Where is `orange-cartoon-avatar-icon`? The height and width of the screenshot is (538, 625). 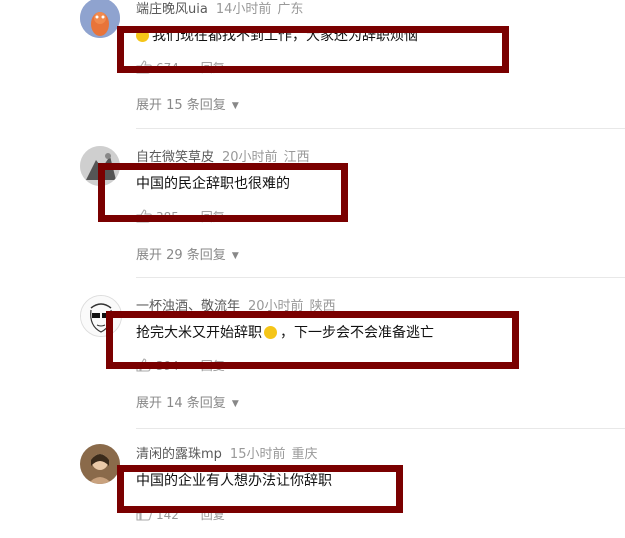
orange-cartoon-avatar-icon is located at coordinates (100, 19).